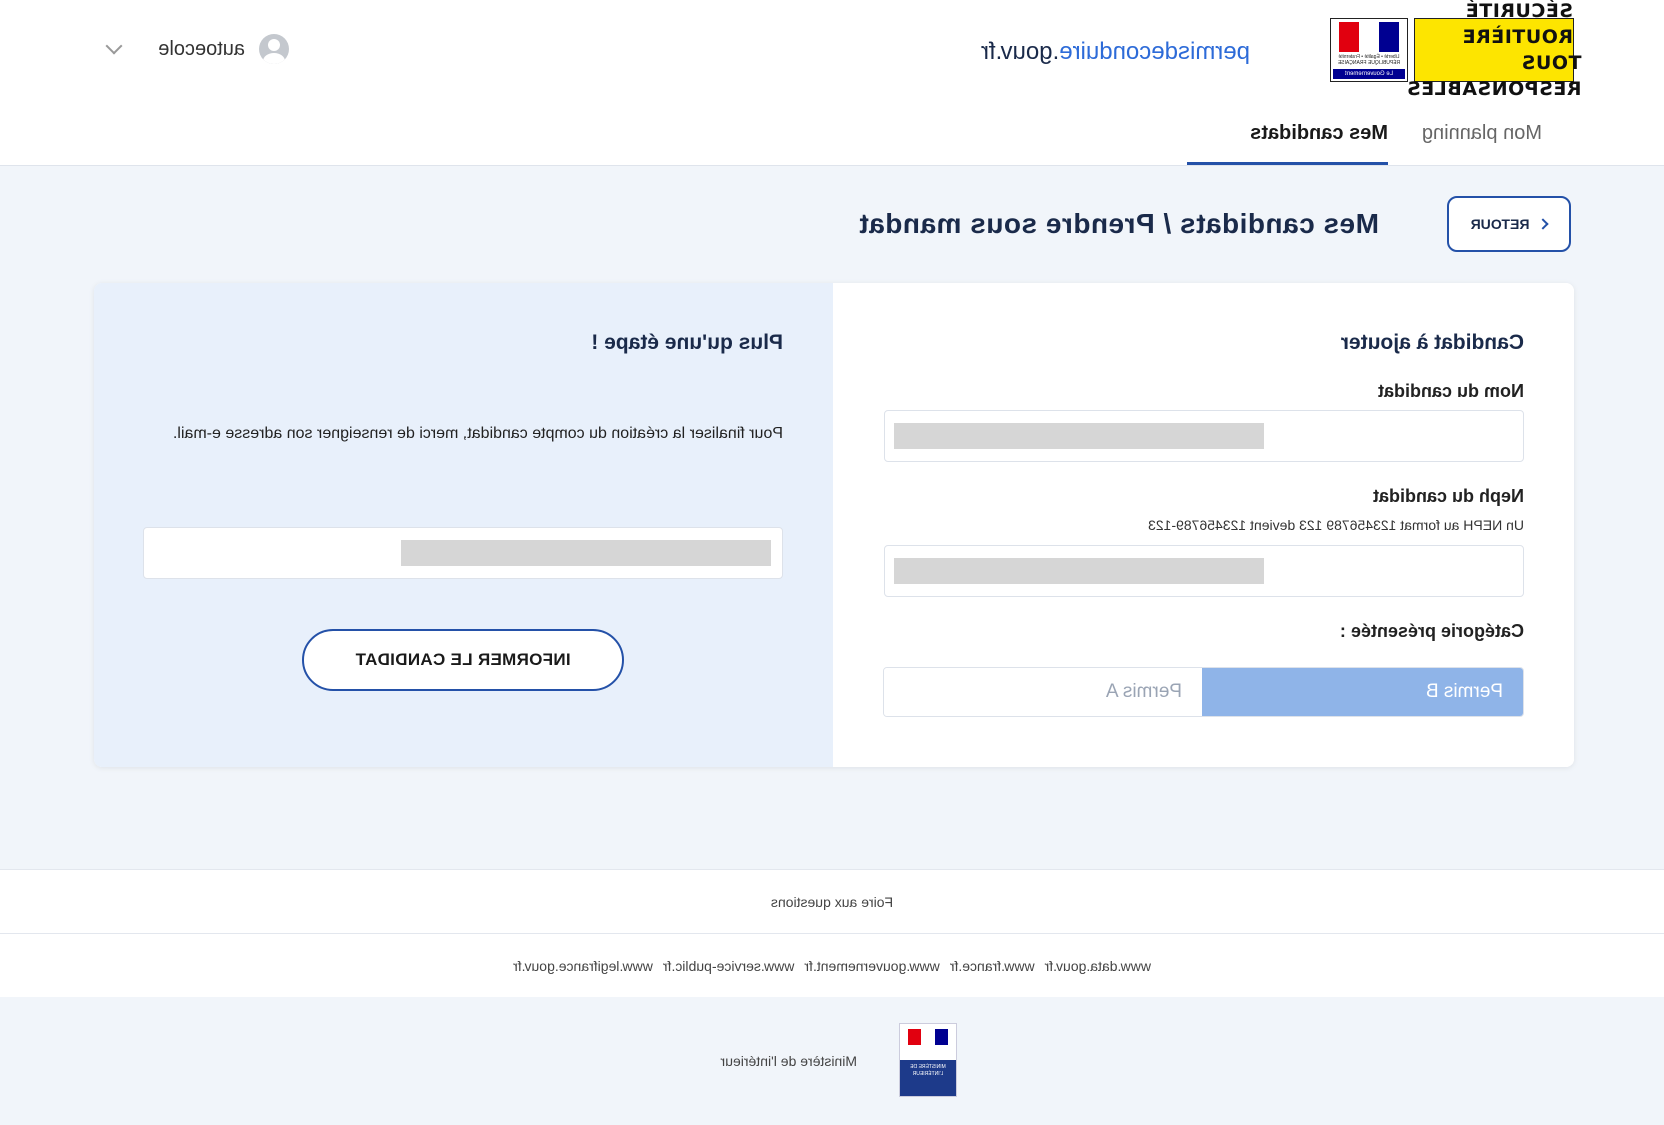 This screenshot has width=1664, height=1125. I want to click on user-menu: autoecole, so click(197, 49).